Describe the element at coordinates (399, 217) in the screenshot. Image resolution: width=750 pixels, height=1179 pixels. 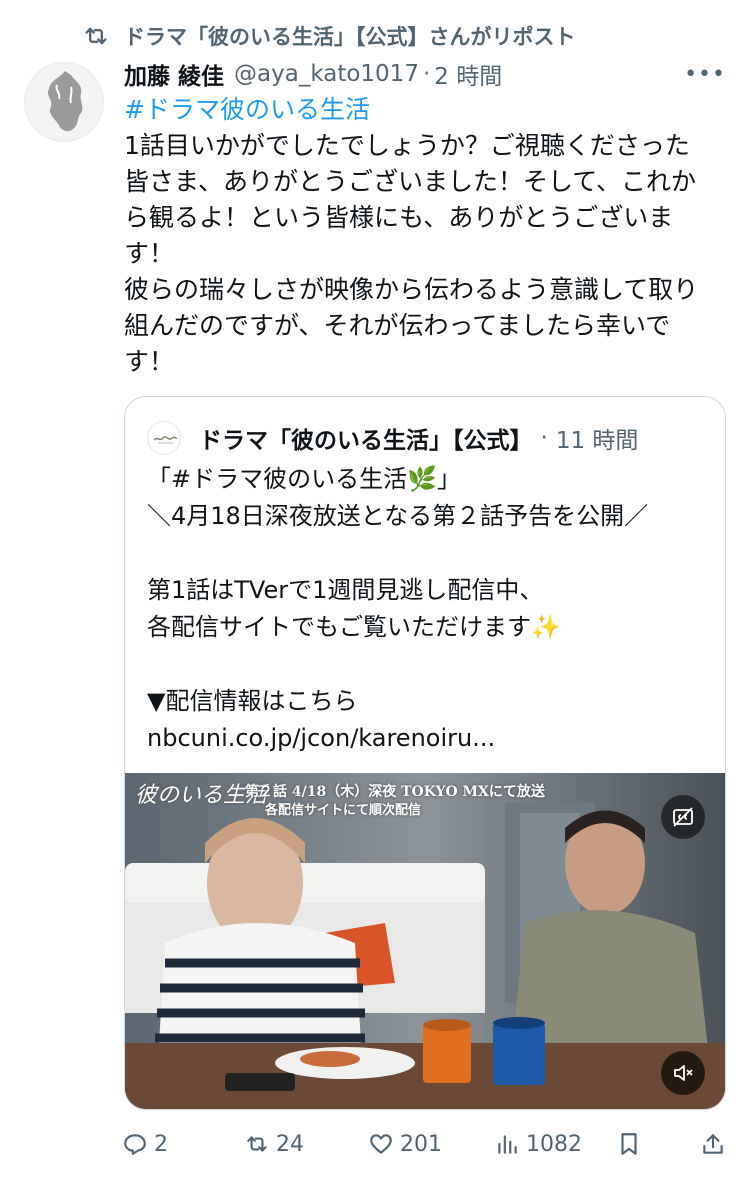
I see `tweet-line: ら観るよ！という皆様にも、ありがとうございま` at that location.